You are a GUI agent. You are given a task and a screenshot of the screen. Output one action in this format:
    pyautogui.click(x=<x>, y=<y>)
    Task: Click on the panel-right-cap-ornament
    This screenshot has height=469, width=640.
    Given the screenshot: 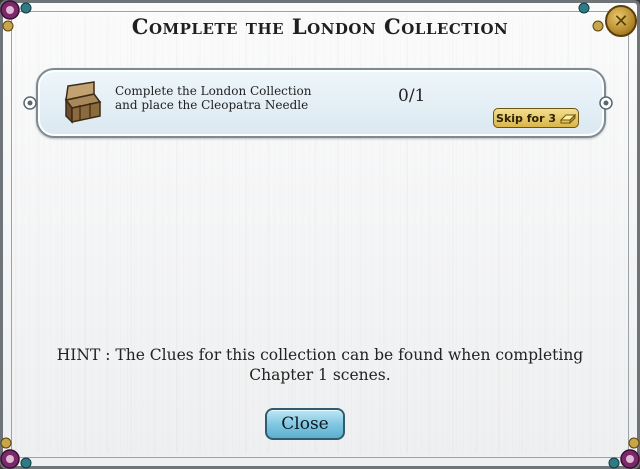 What is the action you would take?
    pyautogui.click(x=606, y=103)
    